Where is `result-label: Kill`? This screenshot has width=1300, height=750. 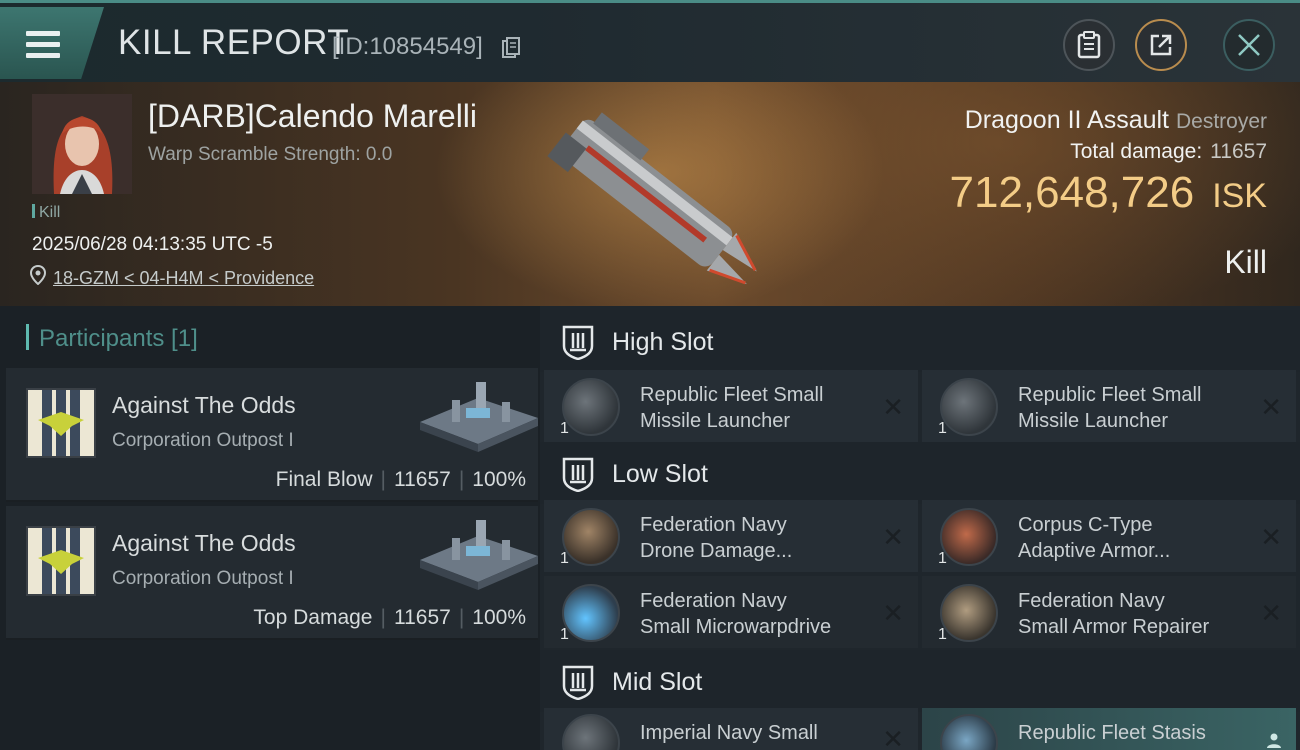 result-label: Kill is located at coordinates (1245, 262).